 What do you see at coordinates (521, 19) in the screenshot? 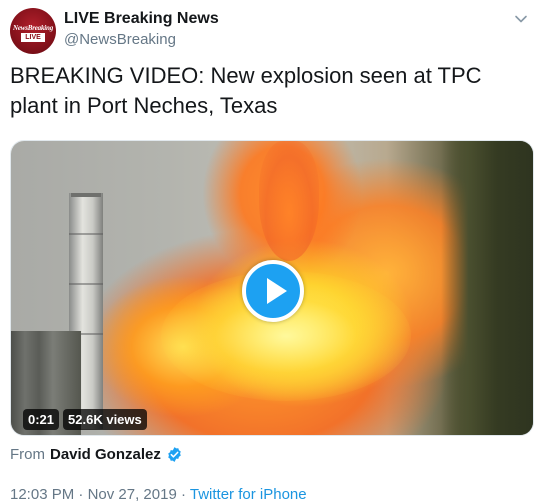
I see `chevron-down-icon` at bounding box center [521, 19].